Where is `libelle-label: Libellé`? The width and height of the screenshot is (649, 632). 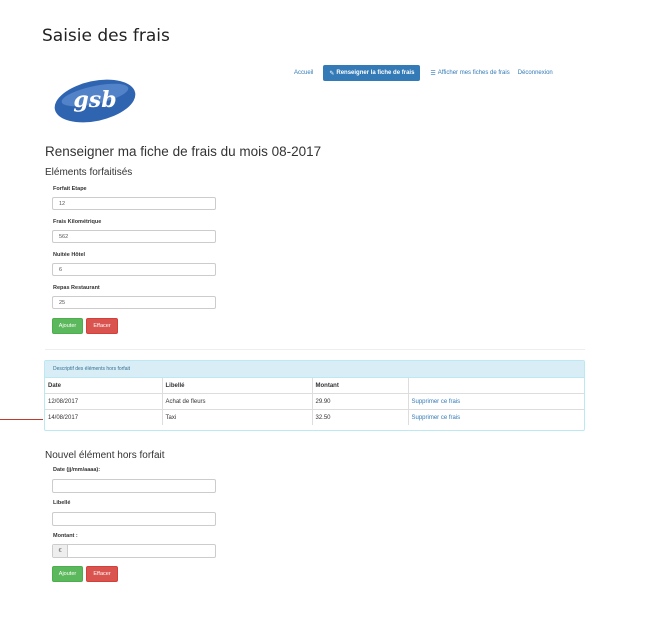
libelle-label: Libellé is located at coordinates (62, 503).